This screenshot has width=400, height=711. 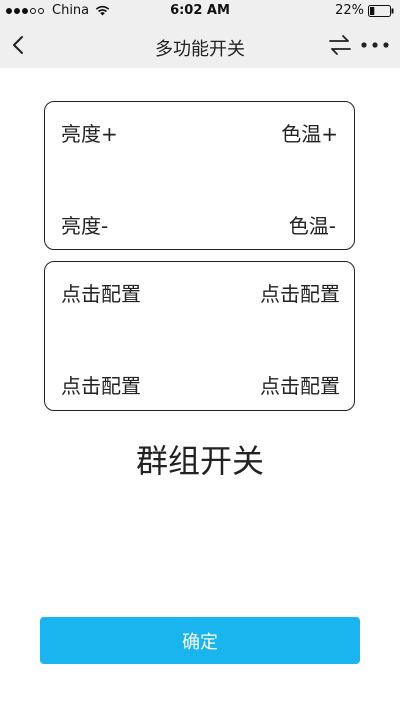 I want to click on configure-button-3: 点击配置, so click(x=101, y=384).